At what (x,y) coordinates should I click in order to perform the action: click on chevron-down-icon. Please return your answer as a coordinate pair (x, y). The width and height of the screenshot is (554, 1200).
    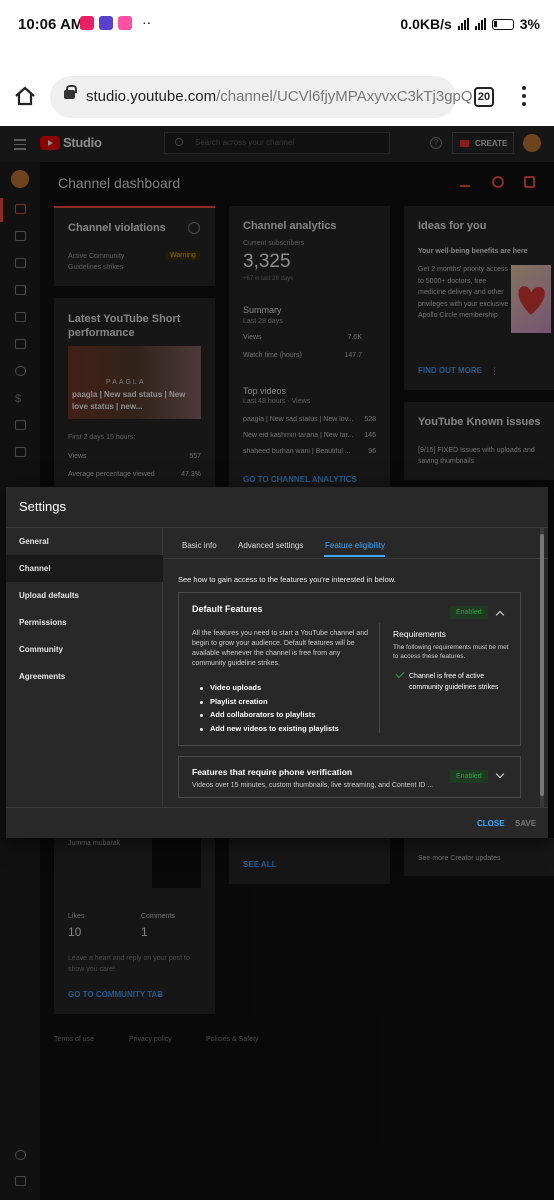
    Looking at the image, I should click on (500, 774).